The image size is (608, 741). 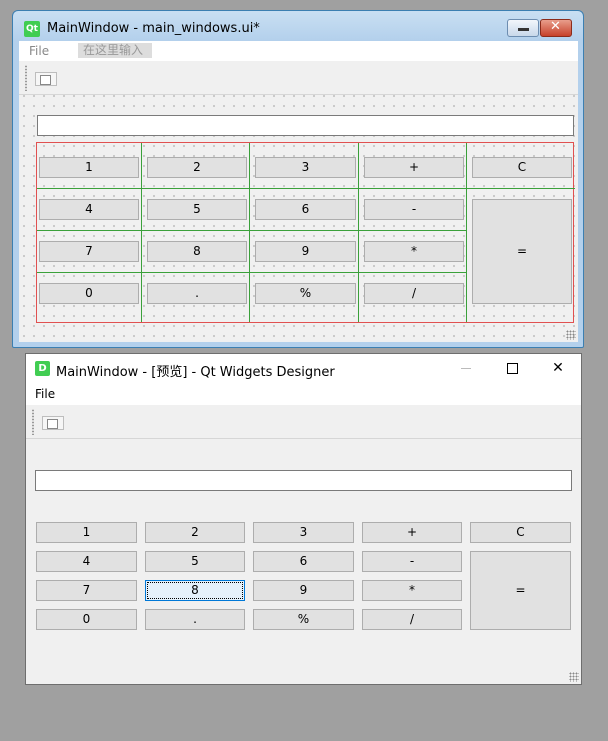 I want to click on maximize-button, so click(x=512, y=368).